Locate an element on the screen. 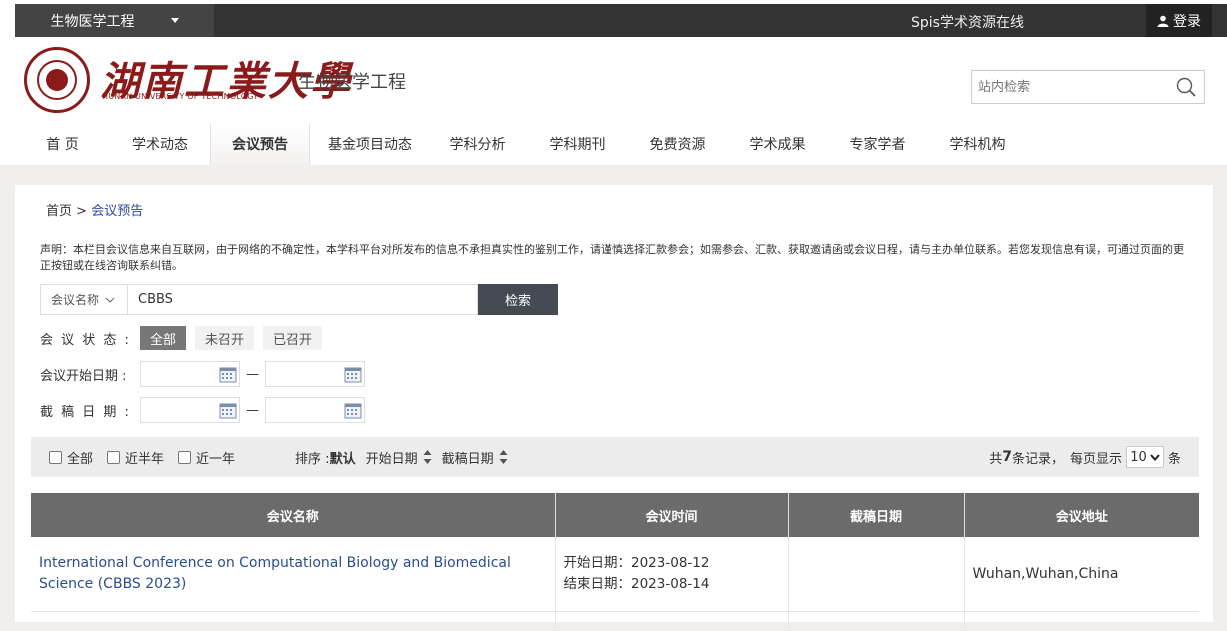 This screenshot has height=631, width=1227. sort-deadline: 截稿日期 is located at coordinates (475, 457).